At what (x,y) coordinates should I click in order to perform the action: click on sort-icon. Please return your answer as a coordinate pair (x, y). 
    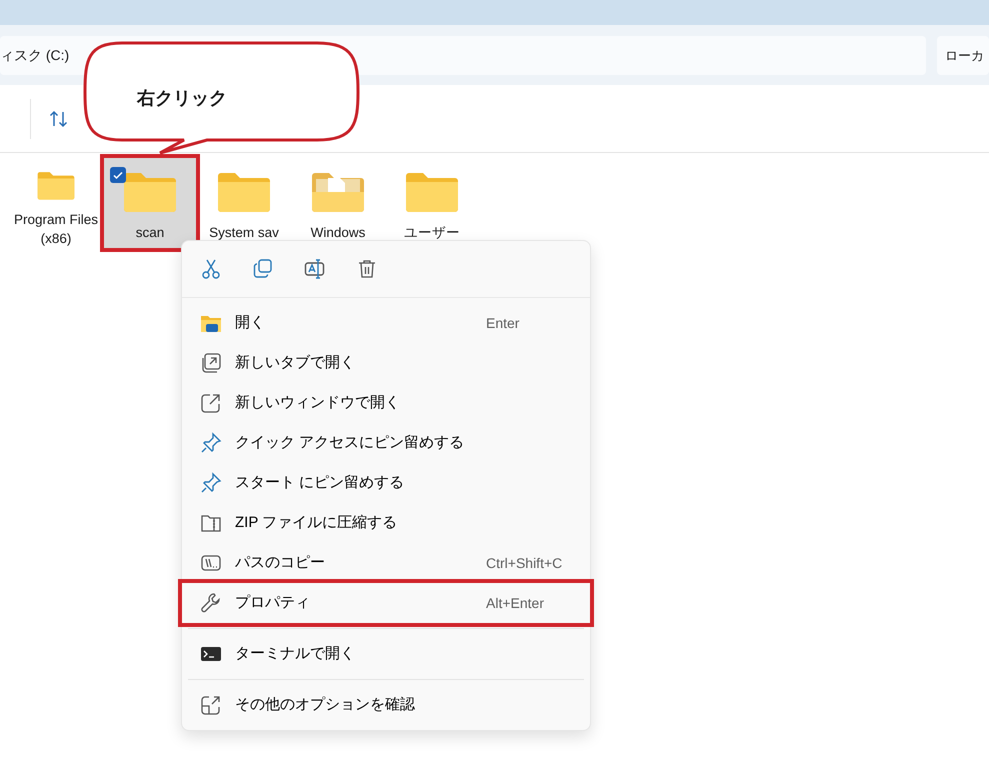
    Looking at the image, I should click on (59, 118).